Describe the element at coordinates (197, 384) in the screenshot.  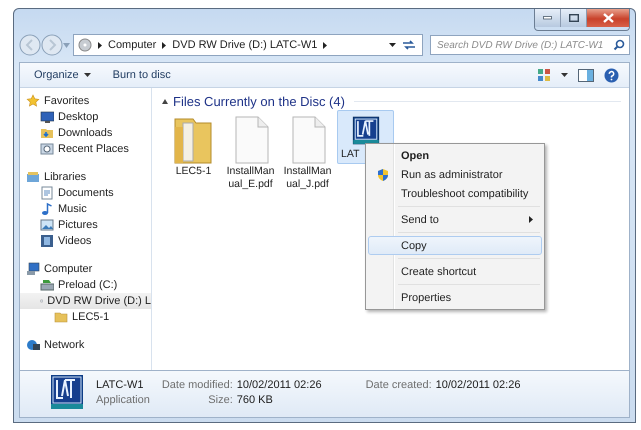
I see `field-label: Date modified:` at that location.